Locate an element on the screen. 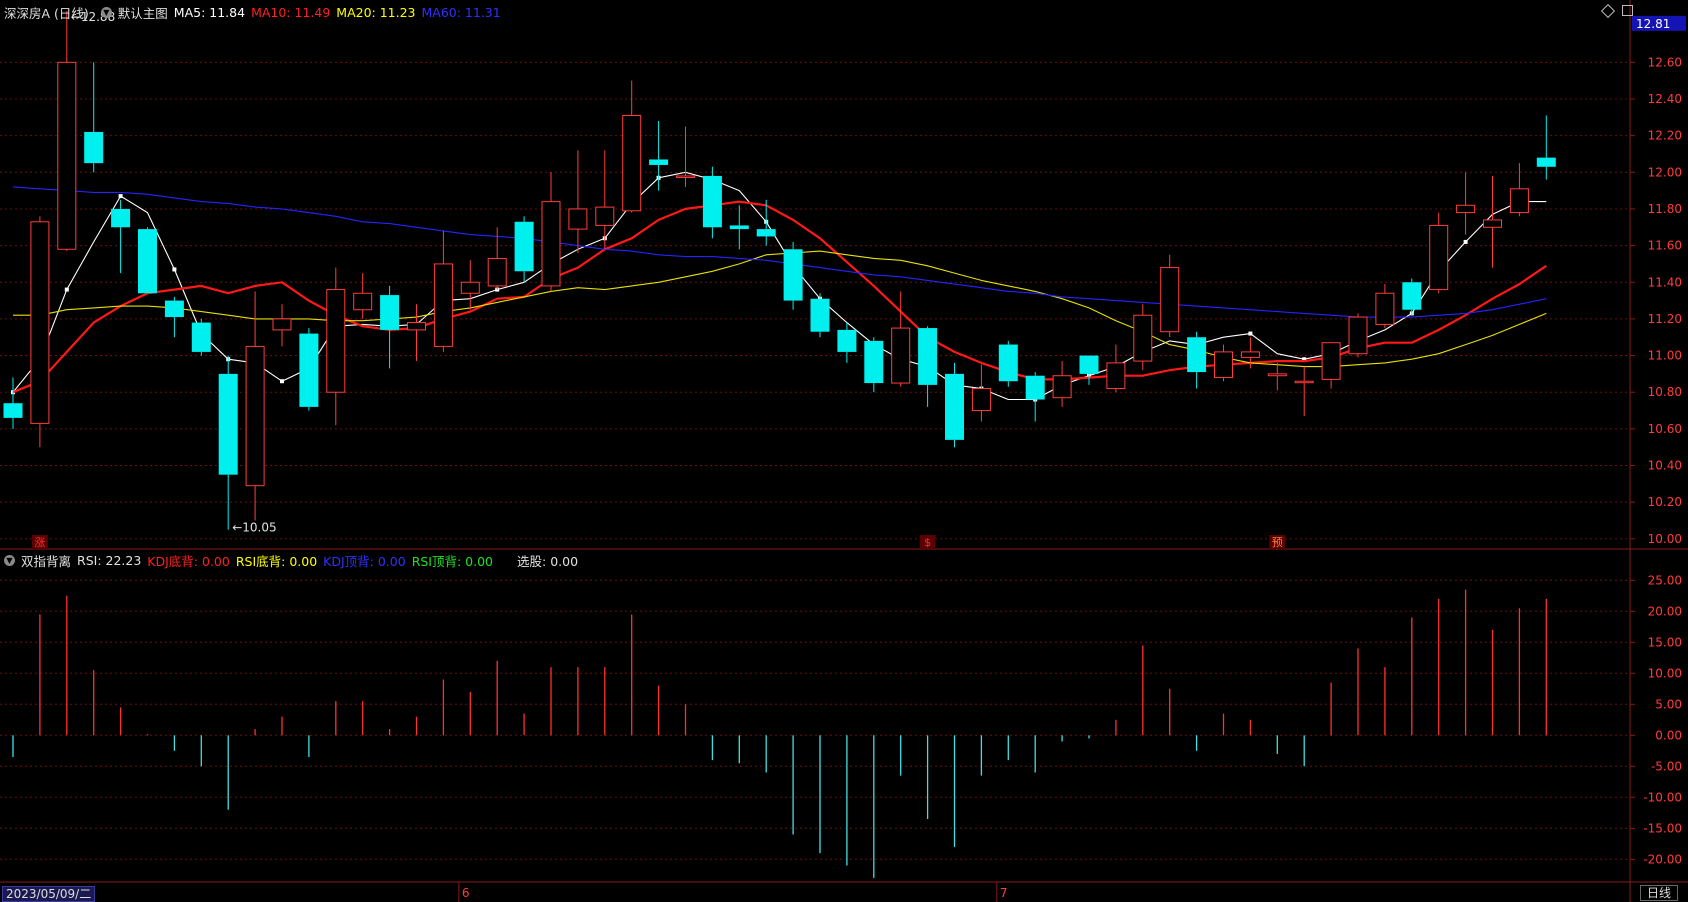 Image resolution: width=1688 pixels, height=902 pixels. kdj-top-label: KDJ顶背: 0.00 is located at coordinates (364, 561).